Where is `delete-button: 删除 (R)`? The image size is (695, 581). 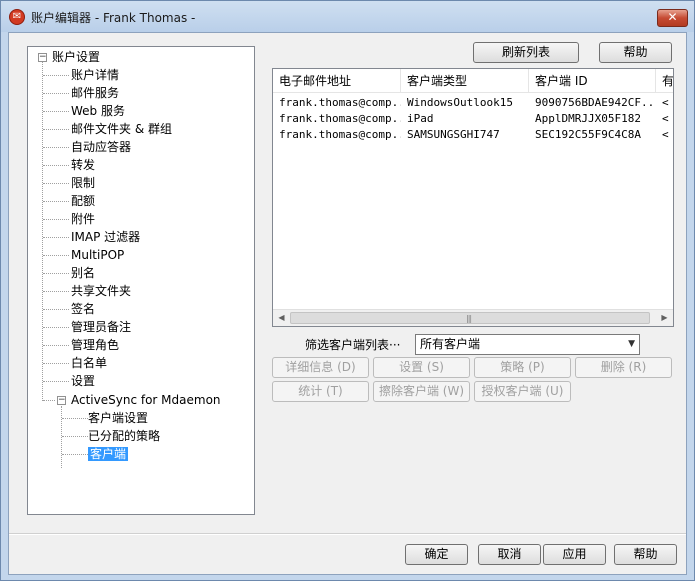
delete-button: 删除 (R) is located at coordinates (623, 367).